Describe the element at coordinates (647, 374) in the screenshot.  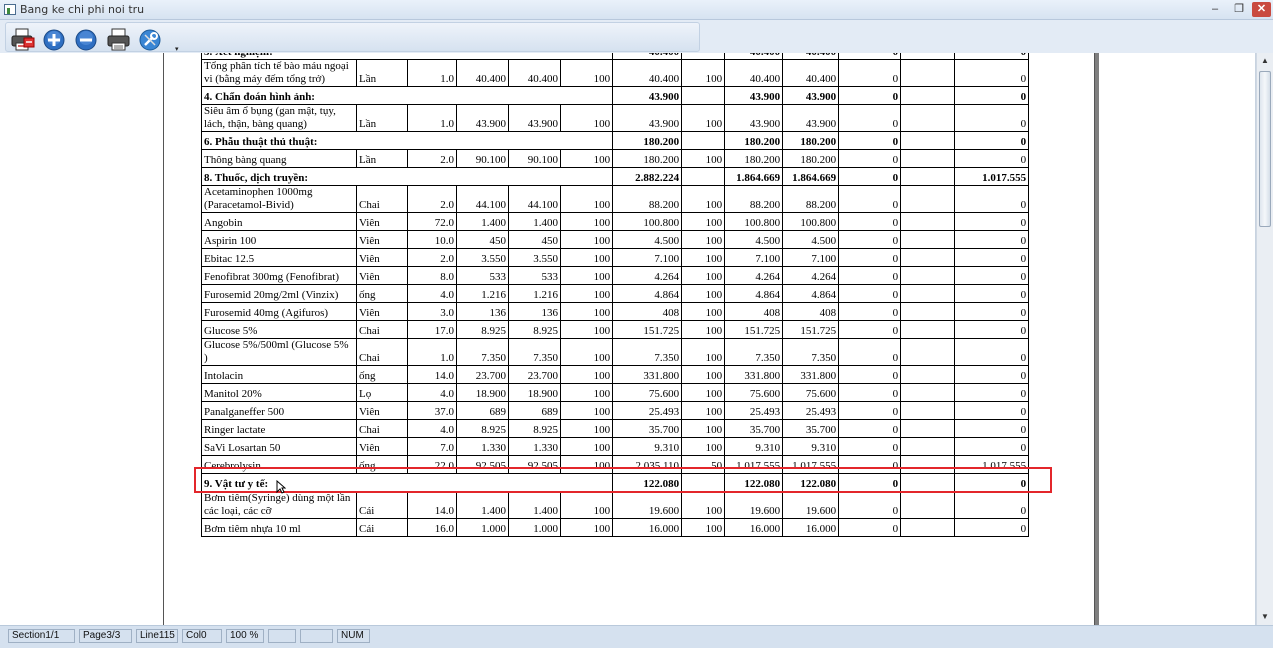
I see `cell-amt: 331.800` at that location.